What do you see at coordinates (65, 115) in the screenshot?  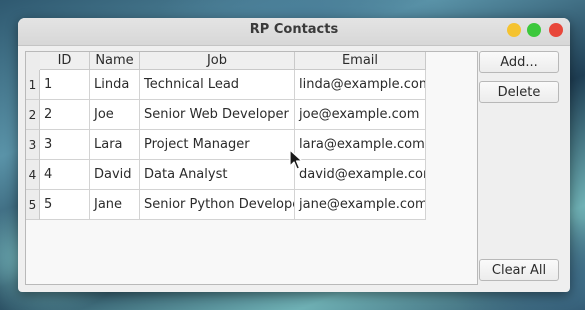 I see `cell-id: 2` at bounding box center [65, 115].